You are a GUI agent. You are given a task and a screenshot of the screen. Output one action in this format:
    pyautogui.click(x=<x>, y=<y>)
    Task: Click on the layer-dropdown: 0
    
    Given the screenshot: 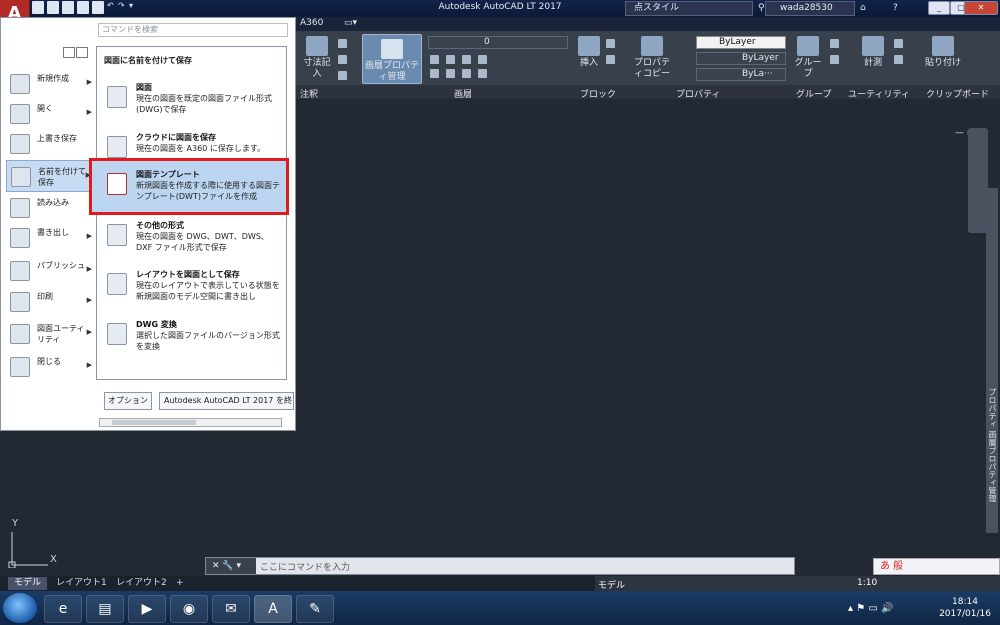 What is the action you would take?
    pyautogui.click(x=498, y=42)
    